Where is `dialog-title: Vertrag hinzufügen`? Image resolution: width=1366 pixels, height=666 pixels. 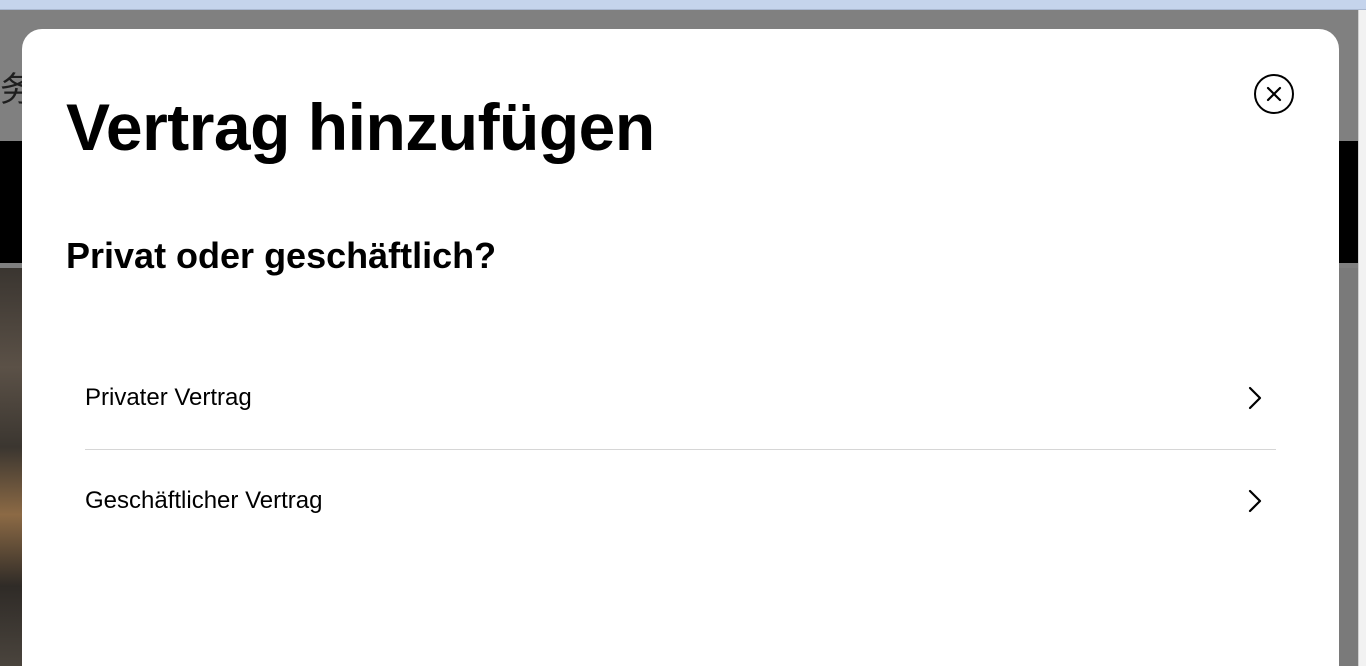
dialog-title: Vertrag hinzufügen is located at coordinates (360, 127).